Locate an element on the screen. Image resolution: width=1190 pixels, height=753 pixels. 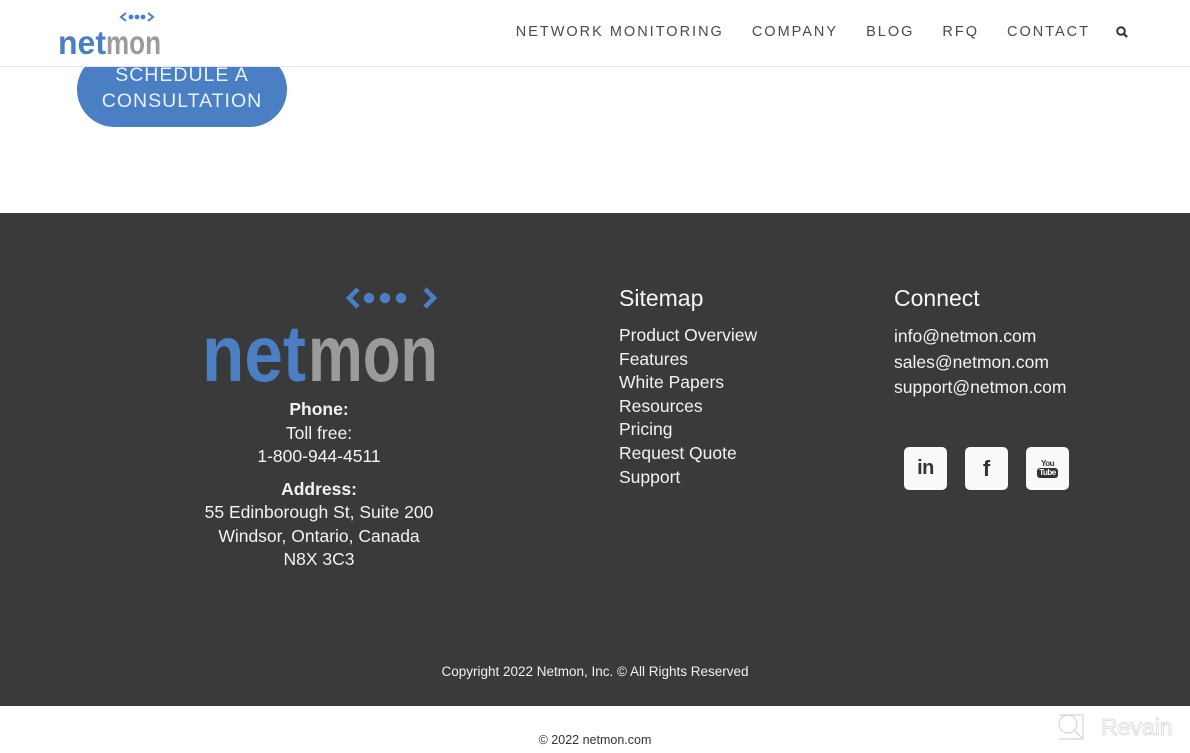
phone-number: 1-800-944-4511 is located at coordinates (319, 457).